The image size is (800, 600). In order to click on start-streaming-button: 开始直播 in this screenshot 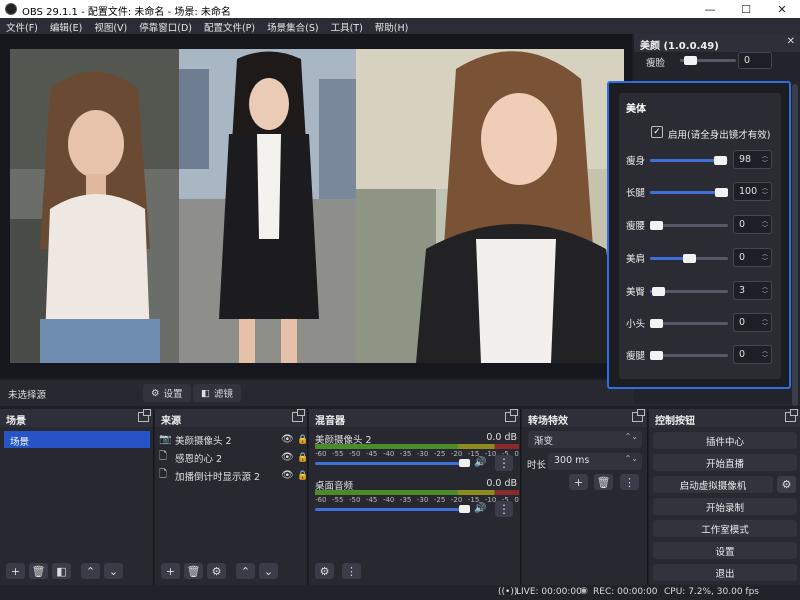, I will do `click(725, 462)`.